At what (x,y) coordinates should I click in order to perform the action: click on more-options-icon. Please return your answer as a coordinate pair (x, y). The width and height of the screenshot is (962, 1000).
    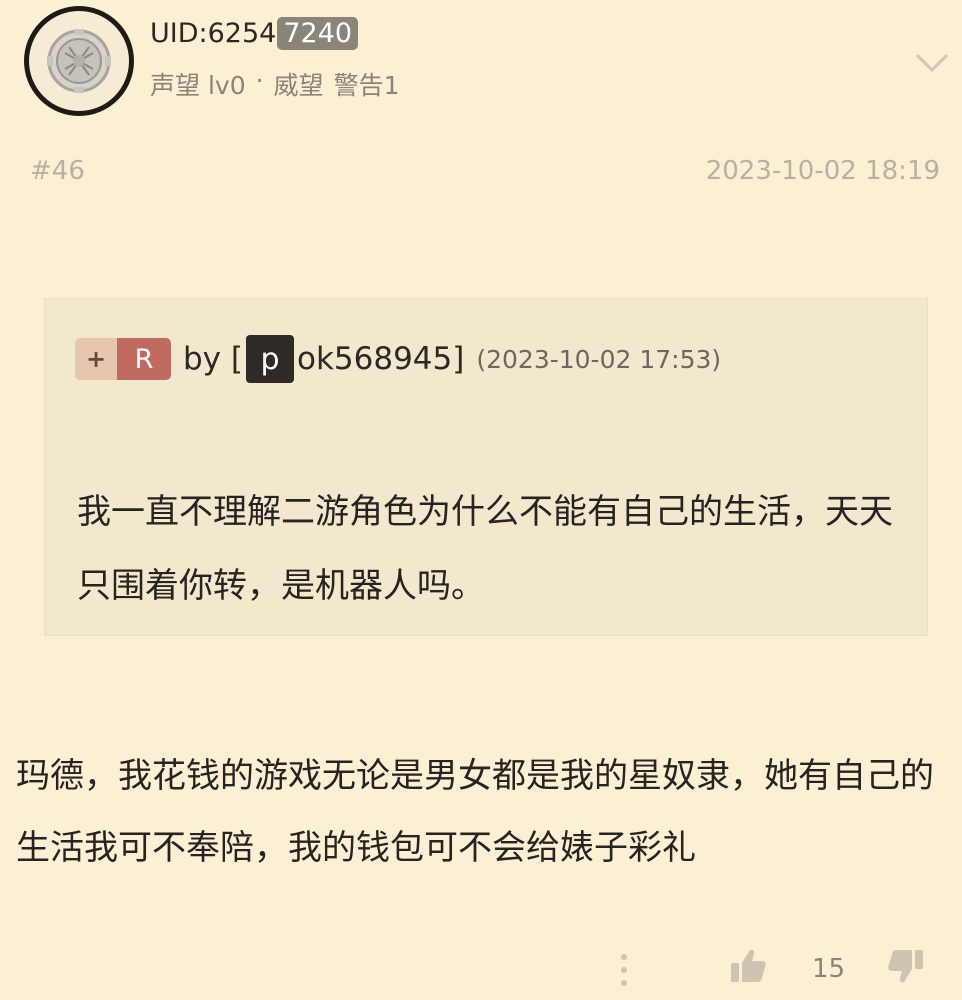
    Looking at the image, I should click on (624, 970).